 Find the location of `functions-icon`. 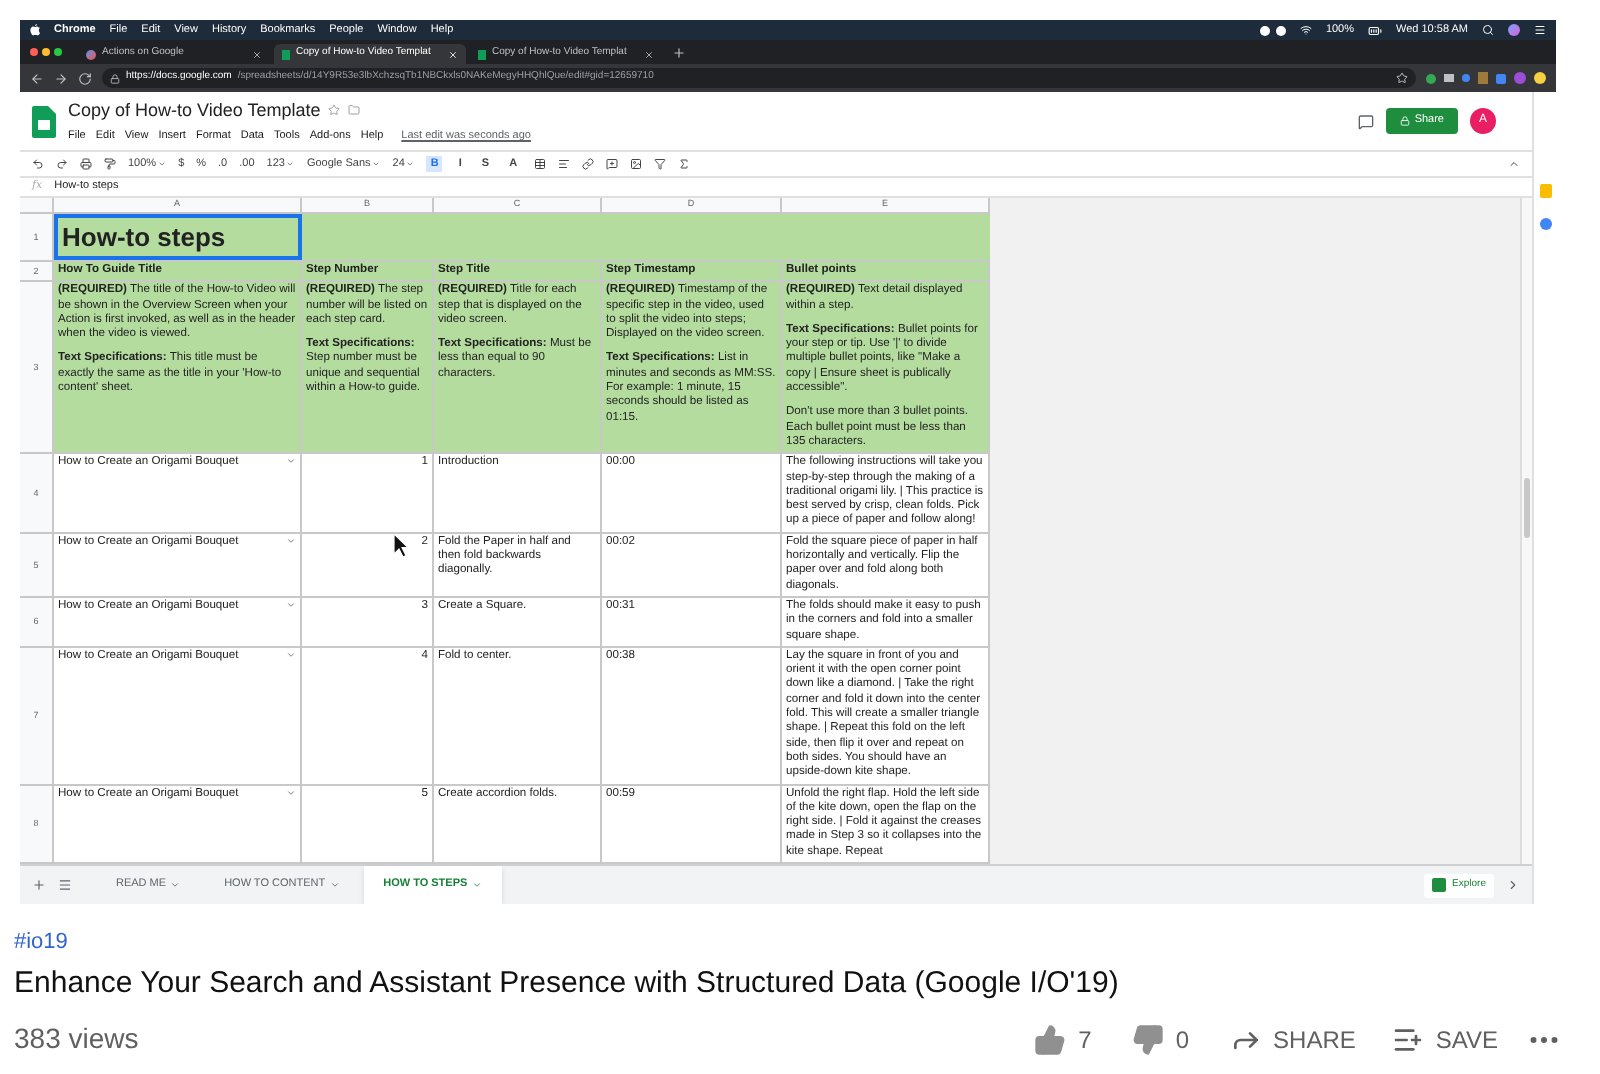

functions-icon is located at coordinates (683, 164).